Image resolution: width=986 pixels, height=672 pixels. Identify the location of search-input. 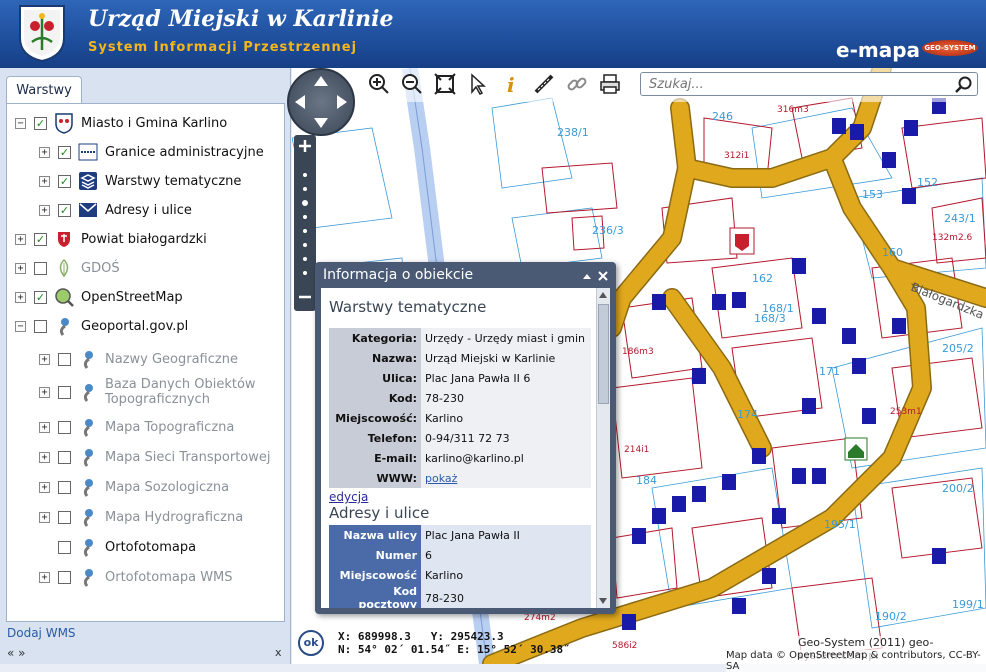
(791, 84).